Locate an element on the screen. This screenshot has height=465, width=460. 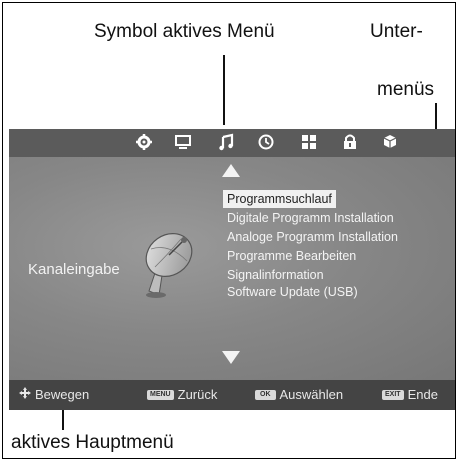
help-move-label: Bewegen is located at coordinates (62, 394).